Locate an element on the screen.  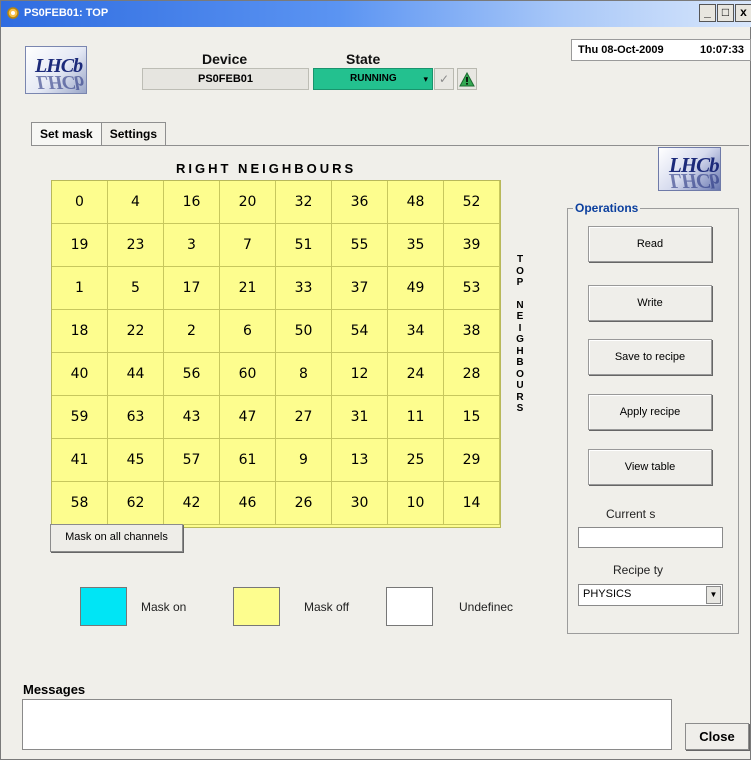
channel-cell: 61 is located at coordinates (248, 460).